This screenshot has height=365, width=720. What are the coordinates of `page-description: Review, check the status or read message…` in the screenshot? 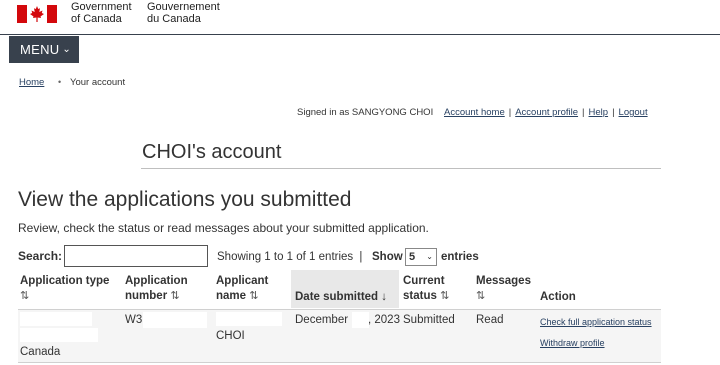 It's located at (223, 228).